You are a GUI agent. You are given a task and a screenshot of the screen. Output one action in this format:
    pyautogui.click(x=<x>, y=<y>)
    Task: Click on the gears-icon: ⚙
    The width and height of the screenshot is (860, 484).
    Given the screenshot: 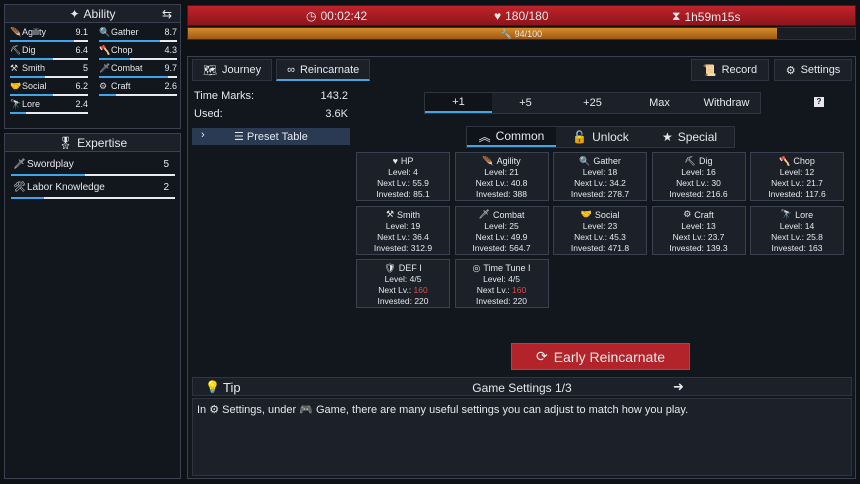 What is the action you would take?
    pyautogui.click(x=687, y=214)
    